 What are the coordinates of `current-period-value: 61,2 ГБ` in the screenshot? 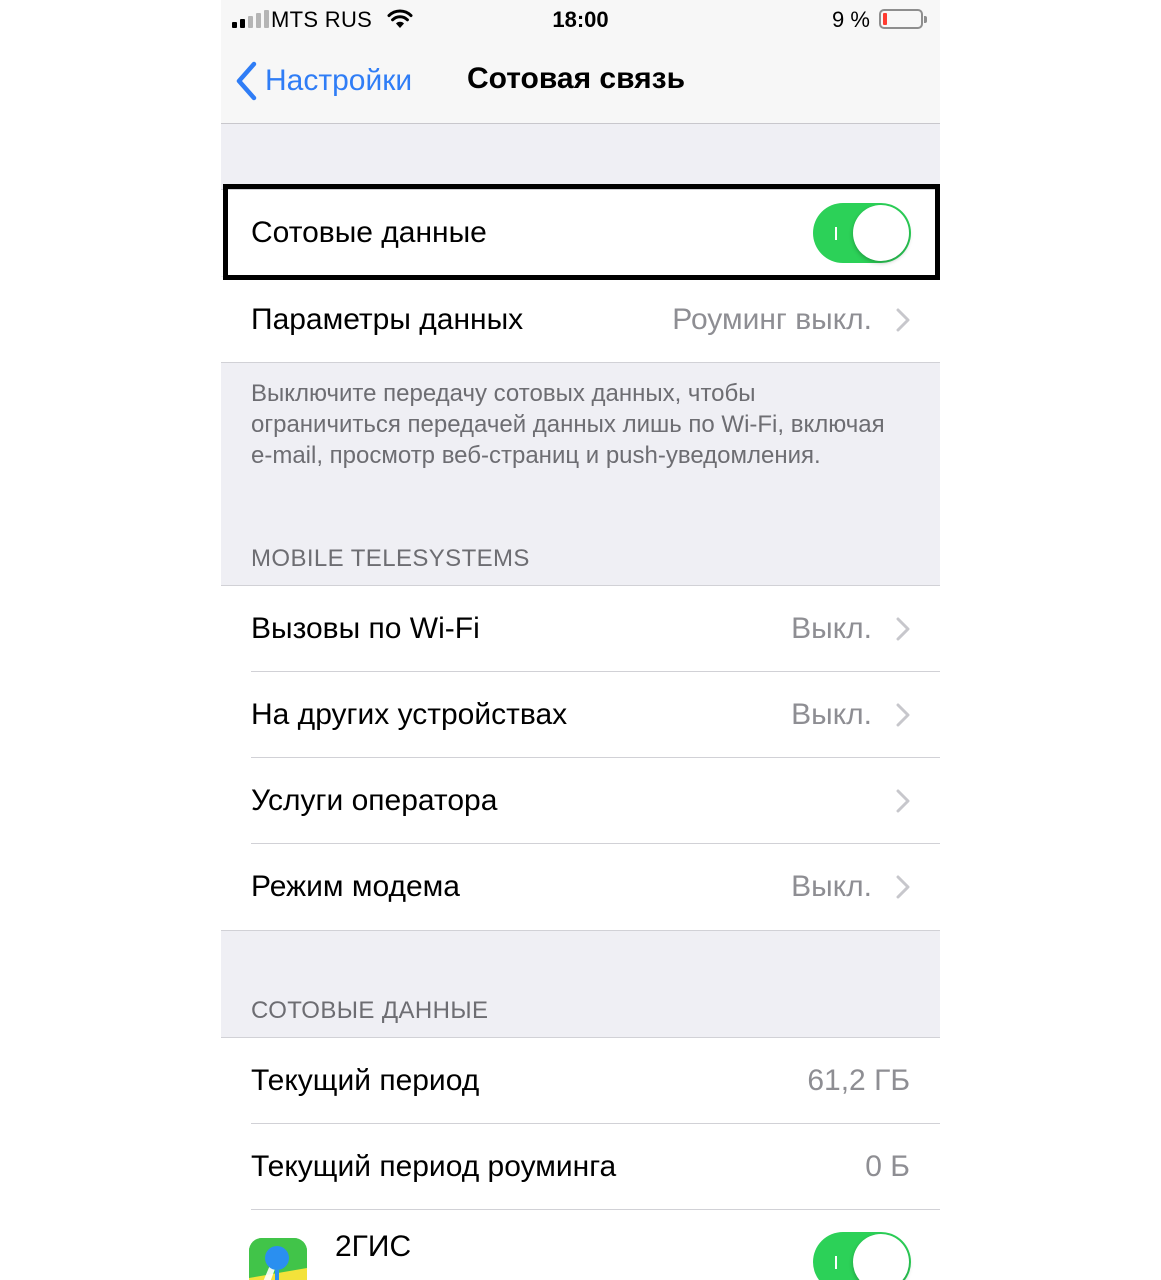 It's located at (858, 1080).